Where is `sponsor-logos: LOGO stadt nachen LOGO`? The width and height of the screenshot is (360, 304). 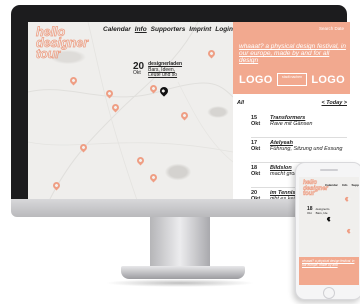
sponsor-logos: LOGO stadt nachen LOGO is located at coordinates (292, 79).